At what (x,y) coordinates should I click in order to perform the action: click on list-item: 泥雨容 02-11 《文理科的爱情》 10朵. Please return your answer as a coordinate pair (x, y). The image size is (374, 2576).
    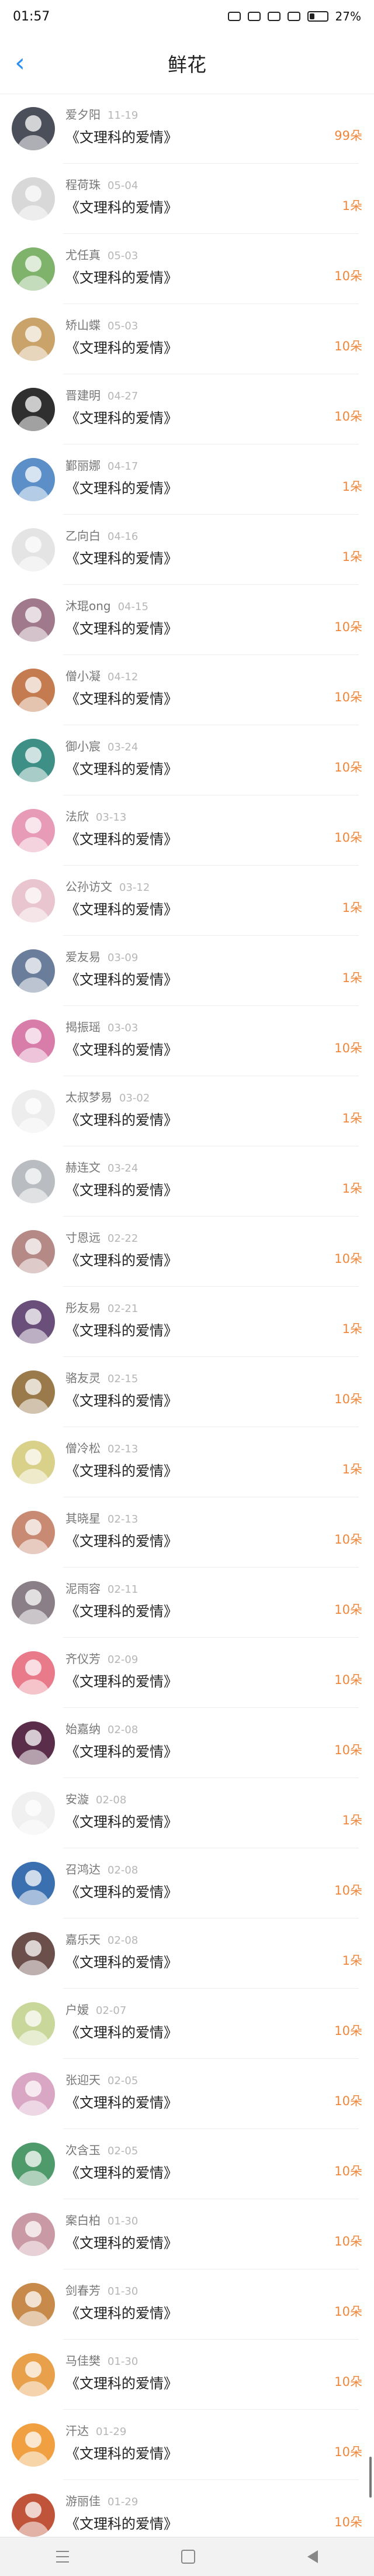
    Looking at the image, I should click on (187, 1603).